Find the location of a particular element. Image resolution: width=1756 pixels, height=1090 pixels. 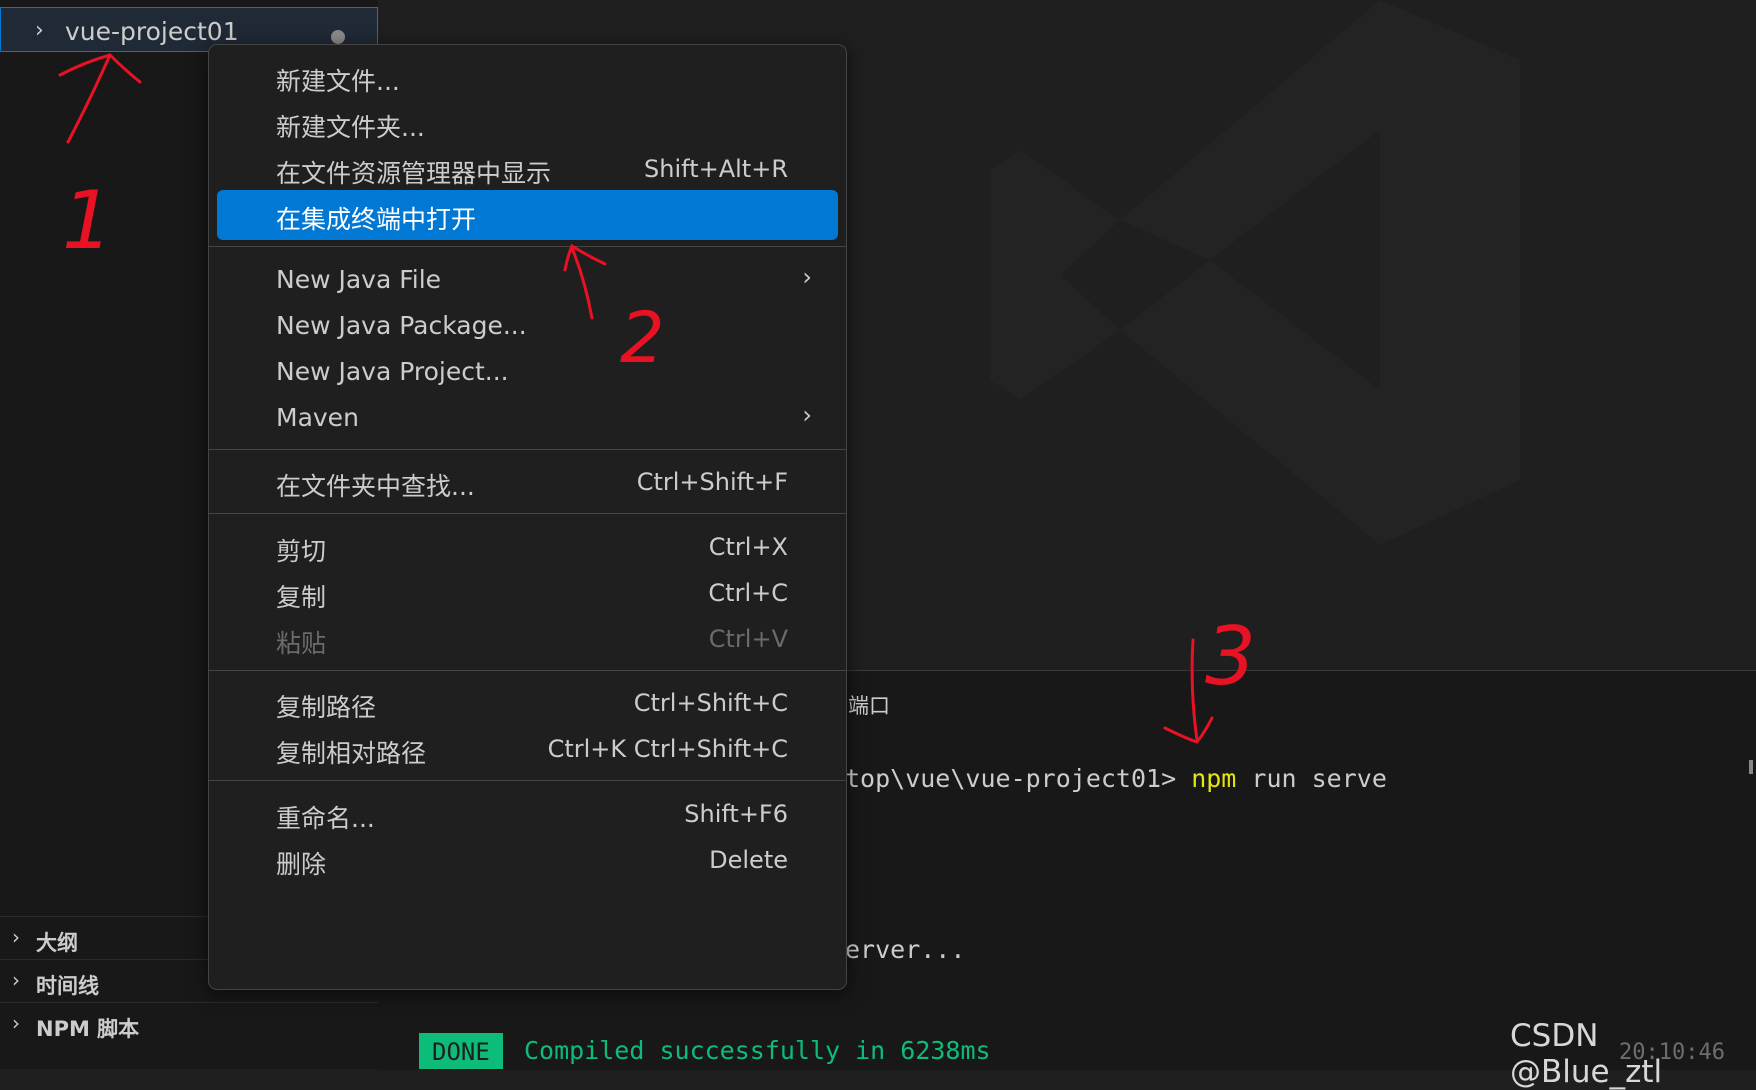

menu-item-shortcut: Ctrl+X is located at coordinates (748, 547).